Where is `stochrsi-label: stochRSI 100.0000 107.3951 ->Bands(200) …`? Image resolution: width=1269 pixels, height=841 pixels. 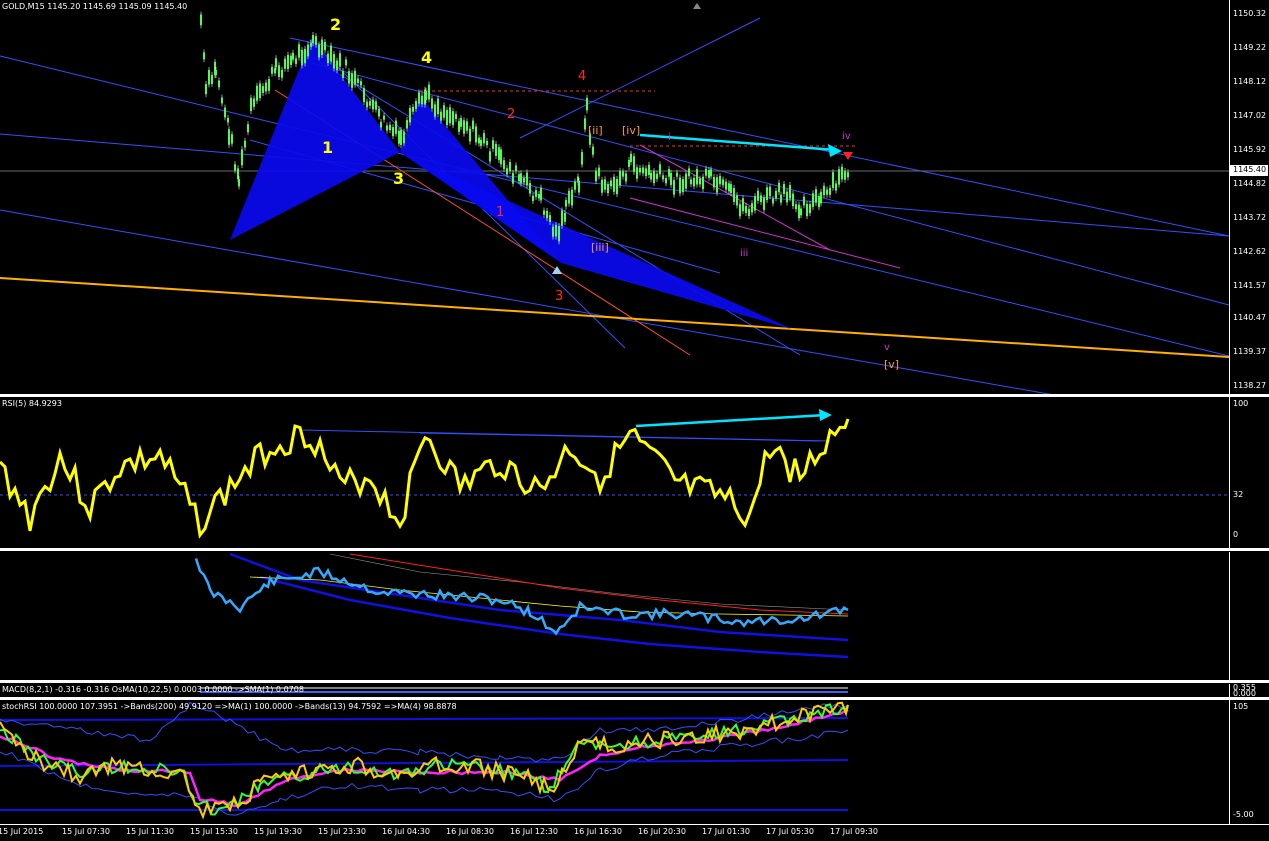
stochrsi-label: stochRSI 100.0000 107.3951 ->Bands(200) … is located at coordinates (229, 706).